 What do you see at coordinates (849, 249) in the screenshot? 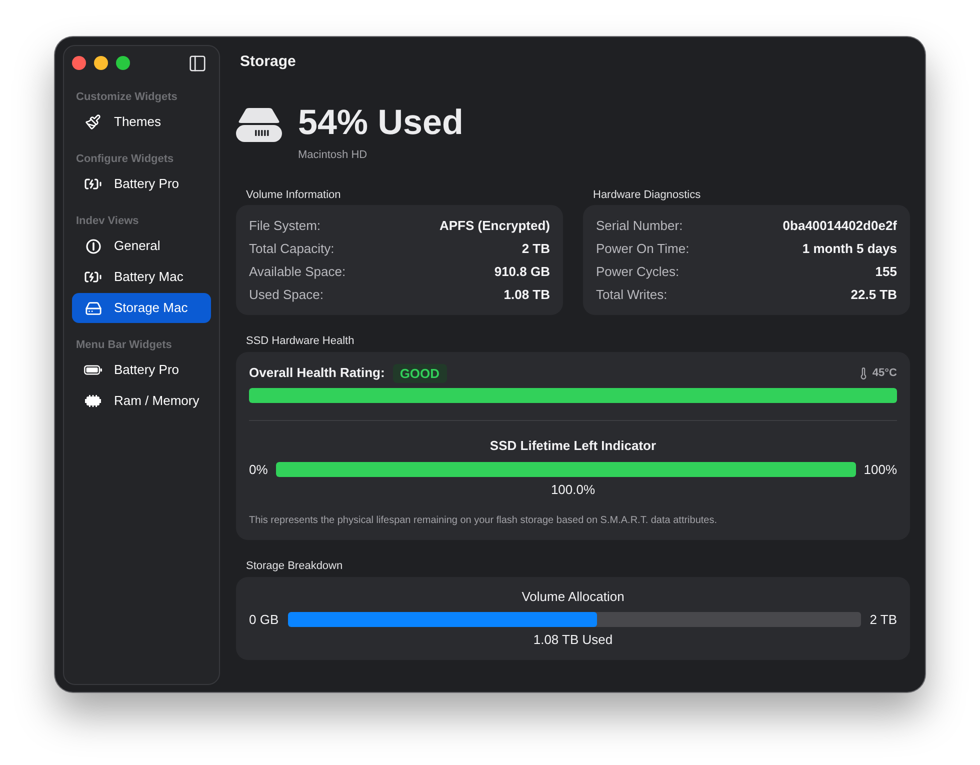
I see `info-value: 1 month 5 days` at bounding box center [849, 249].